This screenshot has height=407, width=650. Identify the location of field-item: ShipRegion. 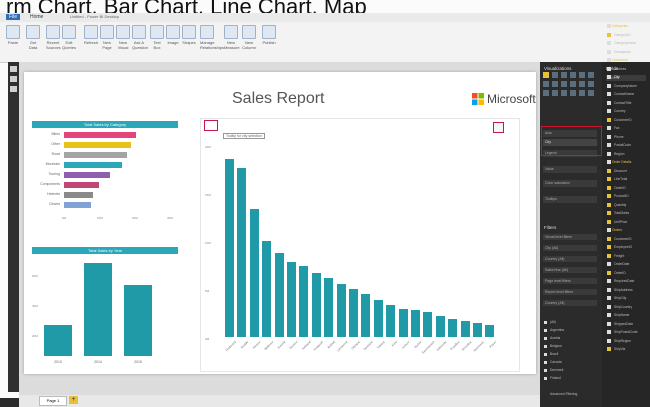
(627, 341).